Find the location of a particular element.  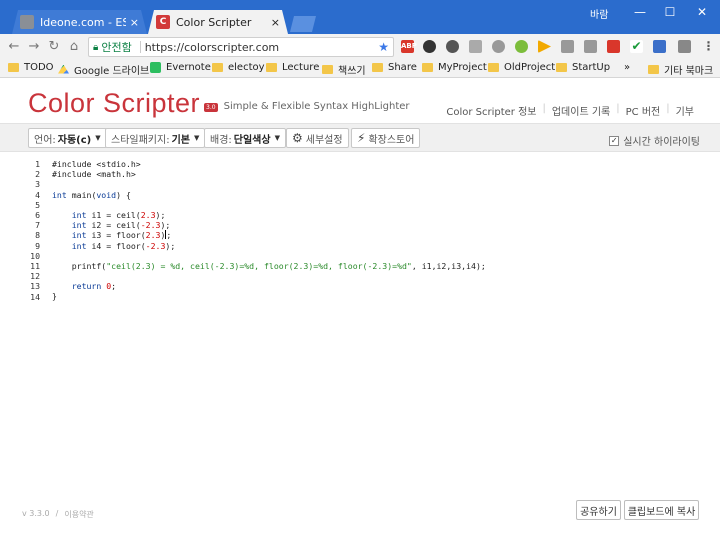

logo: Color Scripter is located at coordinates (114, 103).